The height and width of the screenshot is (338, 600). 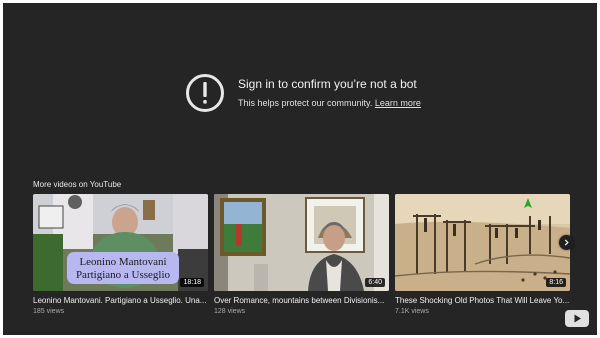 What do you see at coordinates (192, 282) in the screenshot?
I see `video-duration-1: 18:18` at bounding box center [192, 282].